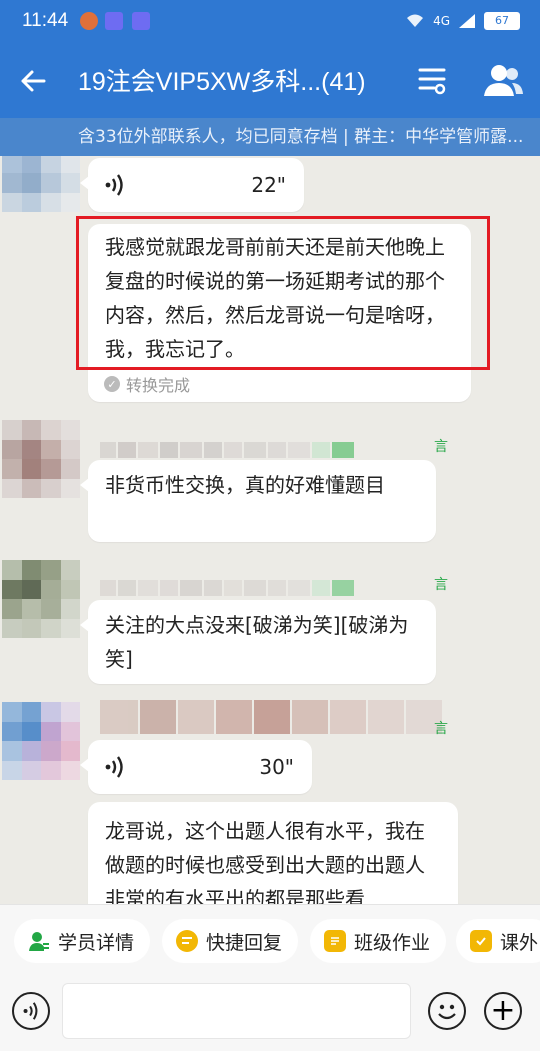  I want to click on conversion-status: ✓ 转换完成, so click(147, 384).